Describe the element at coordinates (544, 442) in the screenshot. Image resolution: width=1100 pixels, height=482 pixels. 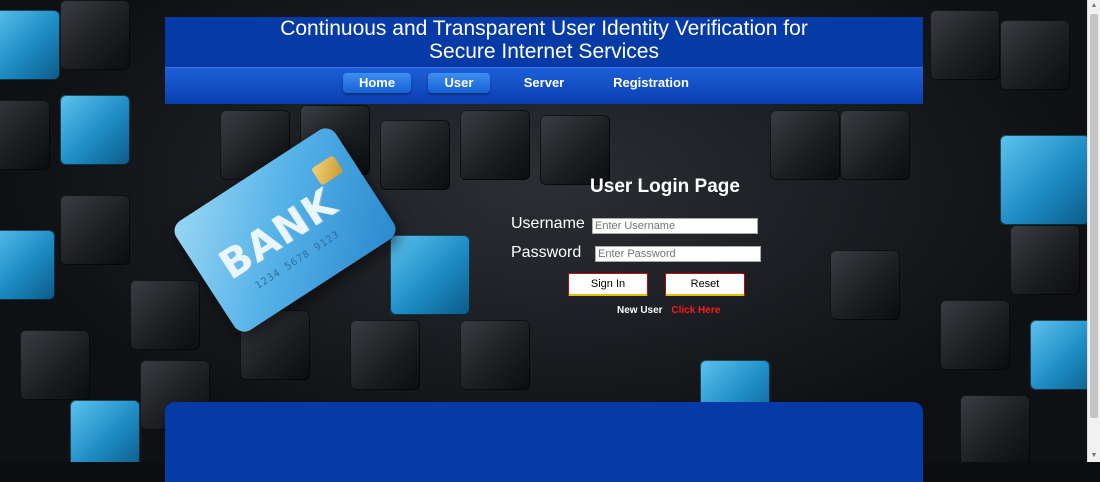
I see `footer-panel` at that location.